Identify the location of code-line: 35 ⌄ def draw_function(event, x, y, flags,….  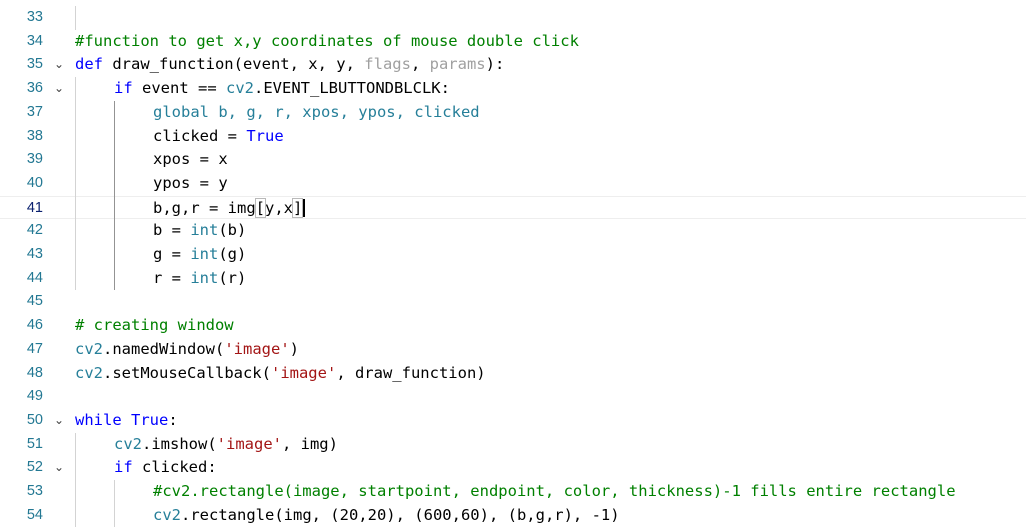
(513, 65).